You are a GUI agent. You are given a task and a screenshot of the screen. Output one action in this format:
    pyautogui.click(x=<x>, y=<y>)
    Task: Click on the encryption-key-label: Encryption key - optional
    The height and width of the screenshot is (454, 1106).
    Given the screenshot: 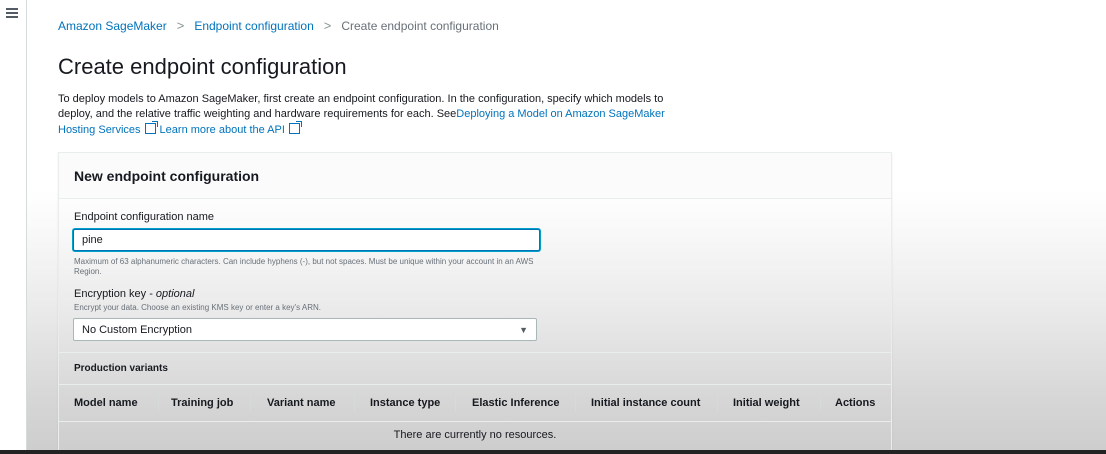 What is the action you would take?
    pyautogui.click(x=134, y=294)
    